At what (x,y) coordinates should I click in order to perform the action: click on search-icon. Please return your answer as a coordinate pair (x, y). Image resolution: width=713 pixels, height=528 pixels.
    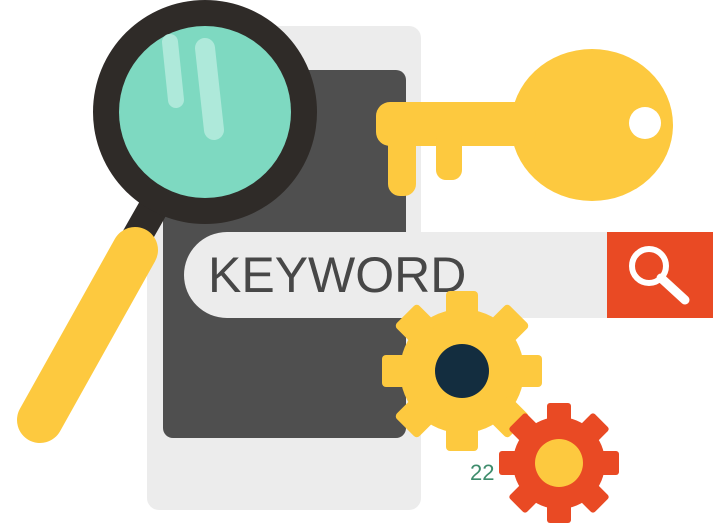
    Looking at the image, I should click on (659, 275).